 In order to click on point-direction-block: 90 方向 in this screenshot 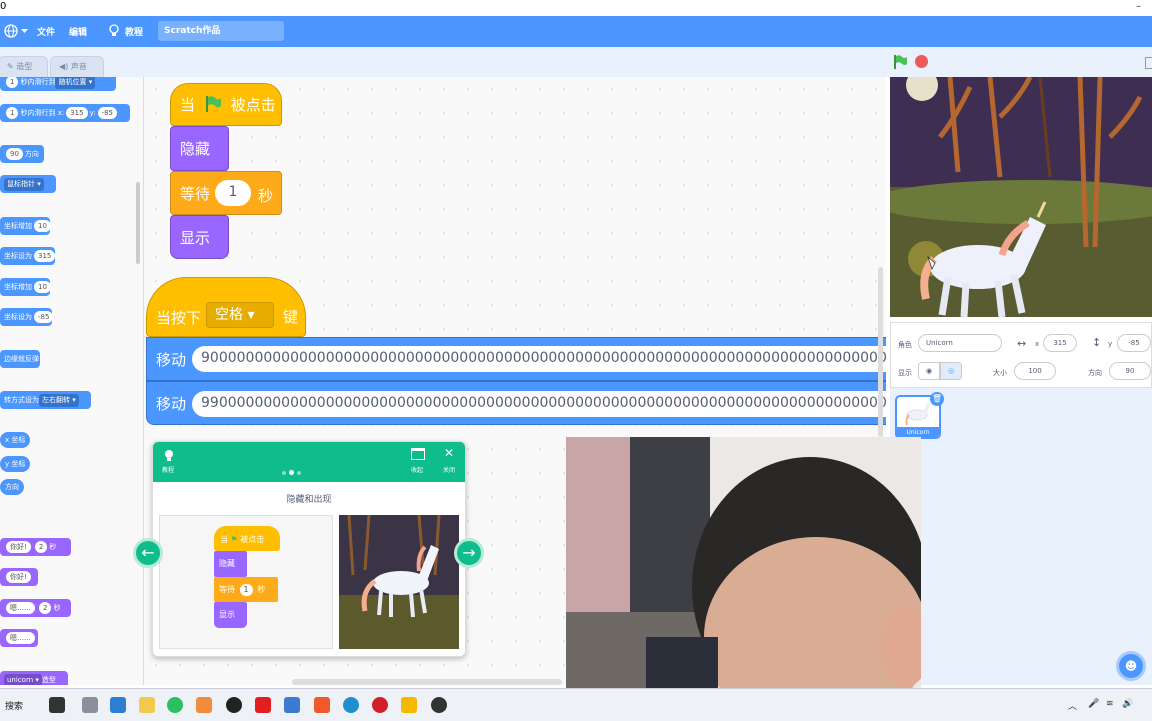, I will do `click(22, 154)`.